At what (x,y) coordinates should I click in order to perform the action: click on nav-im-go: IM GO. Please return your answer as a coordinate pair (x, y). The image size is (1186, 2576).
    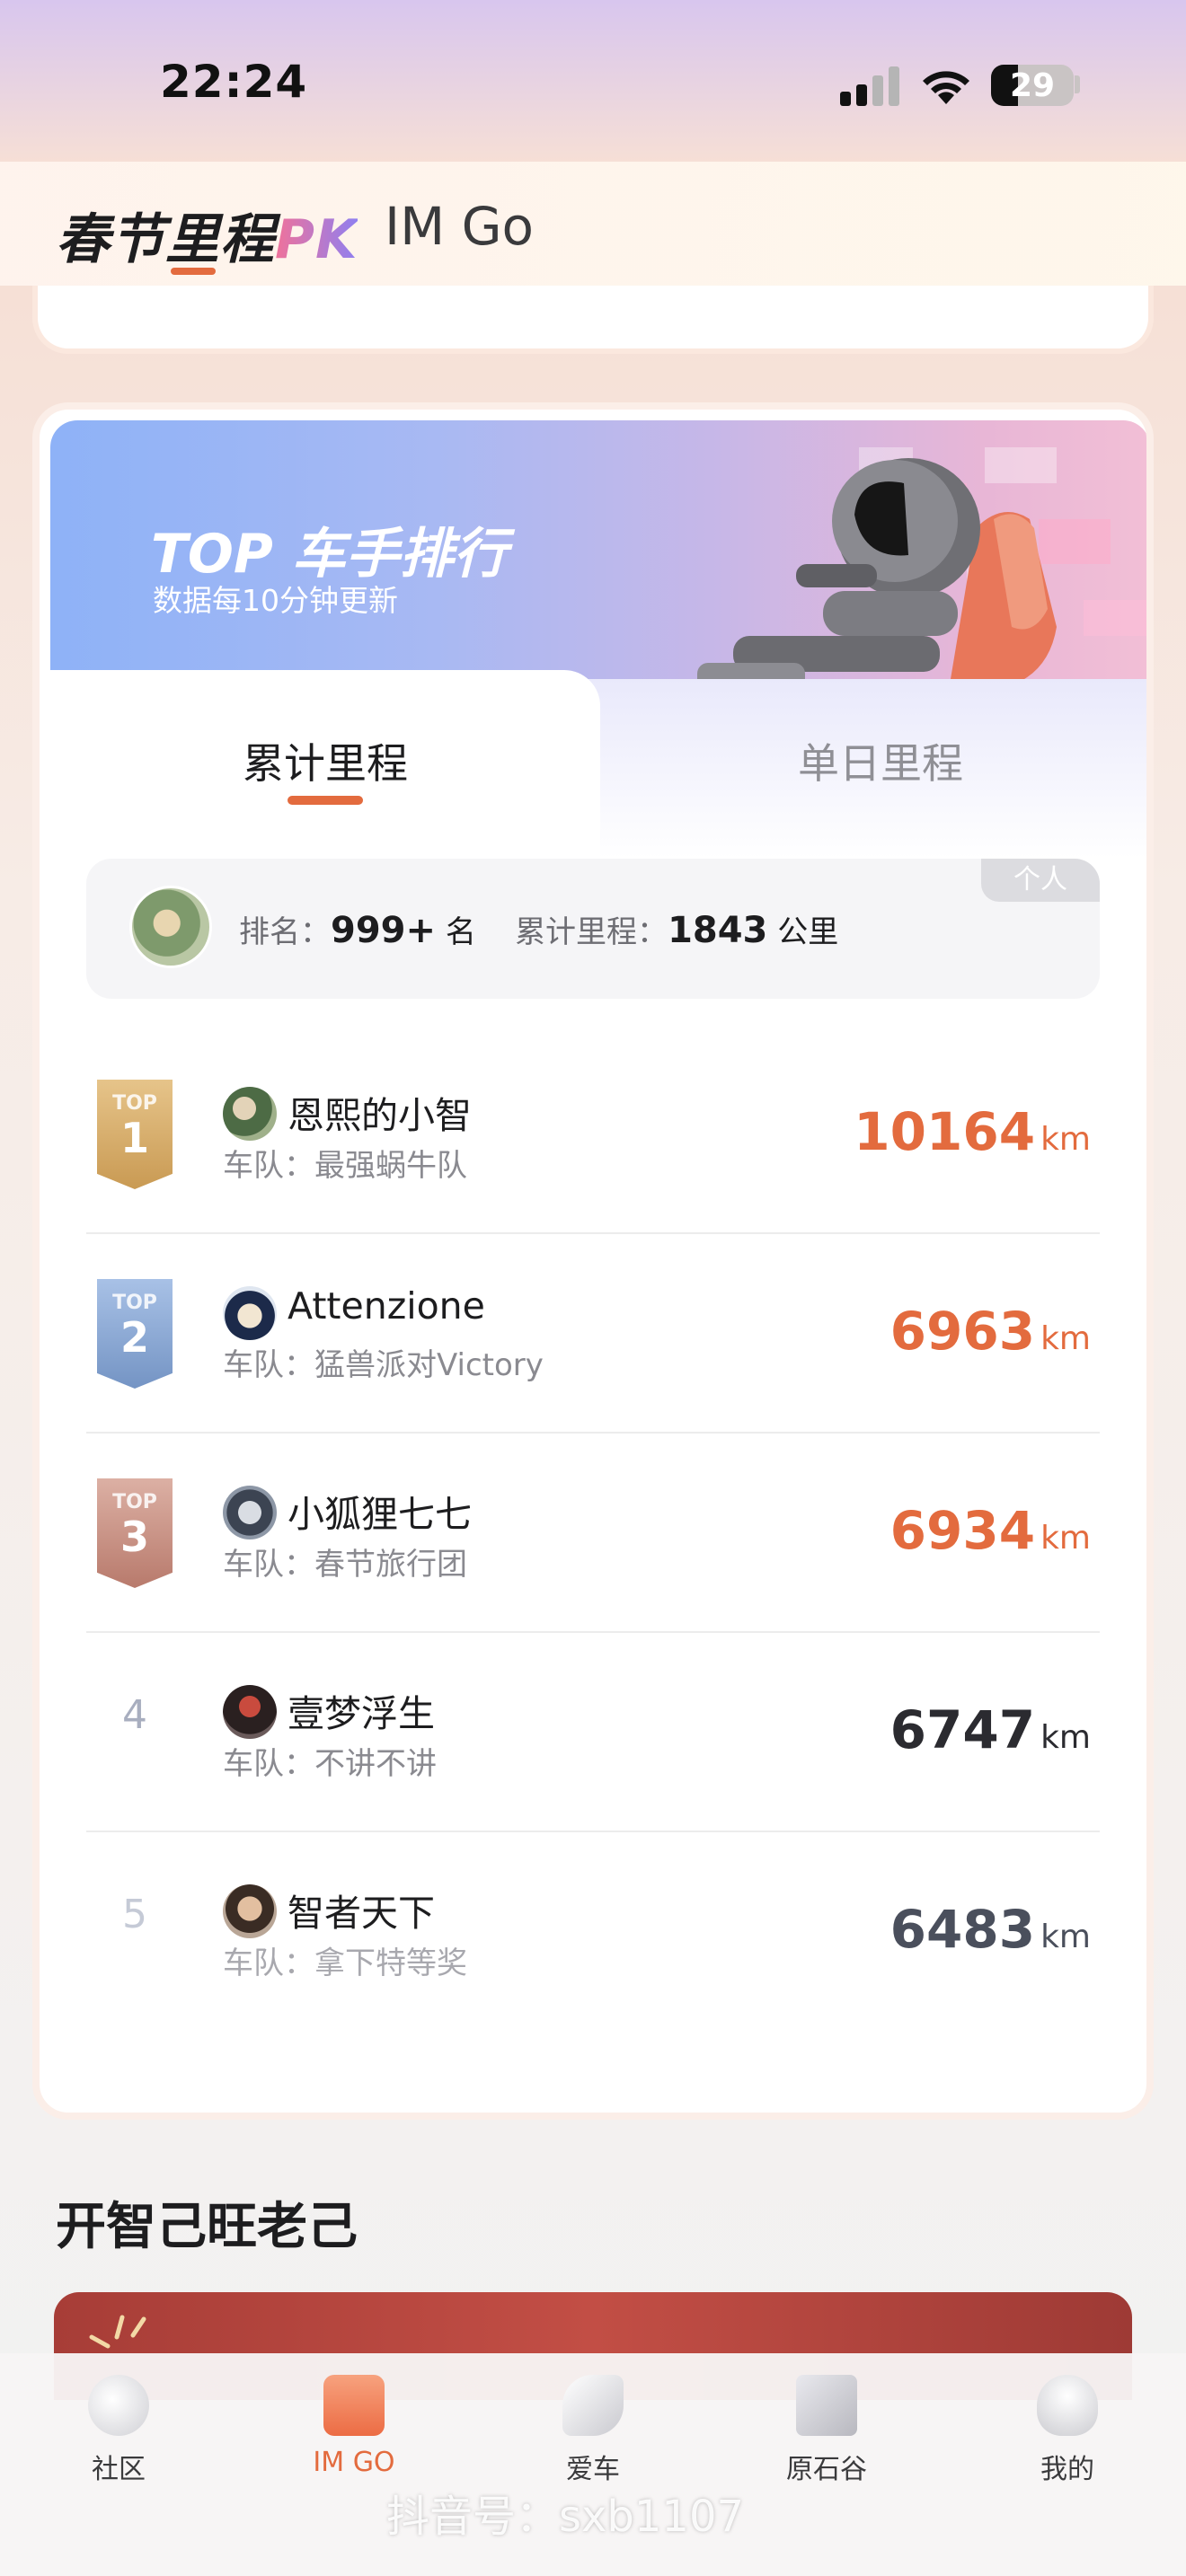
    Looking at the image, I should click on (354, 2426).